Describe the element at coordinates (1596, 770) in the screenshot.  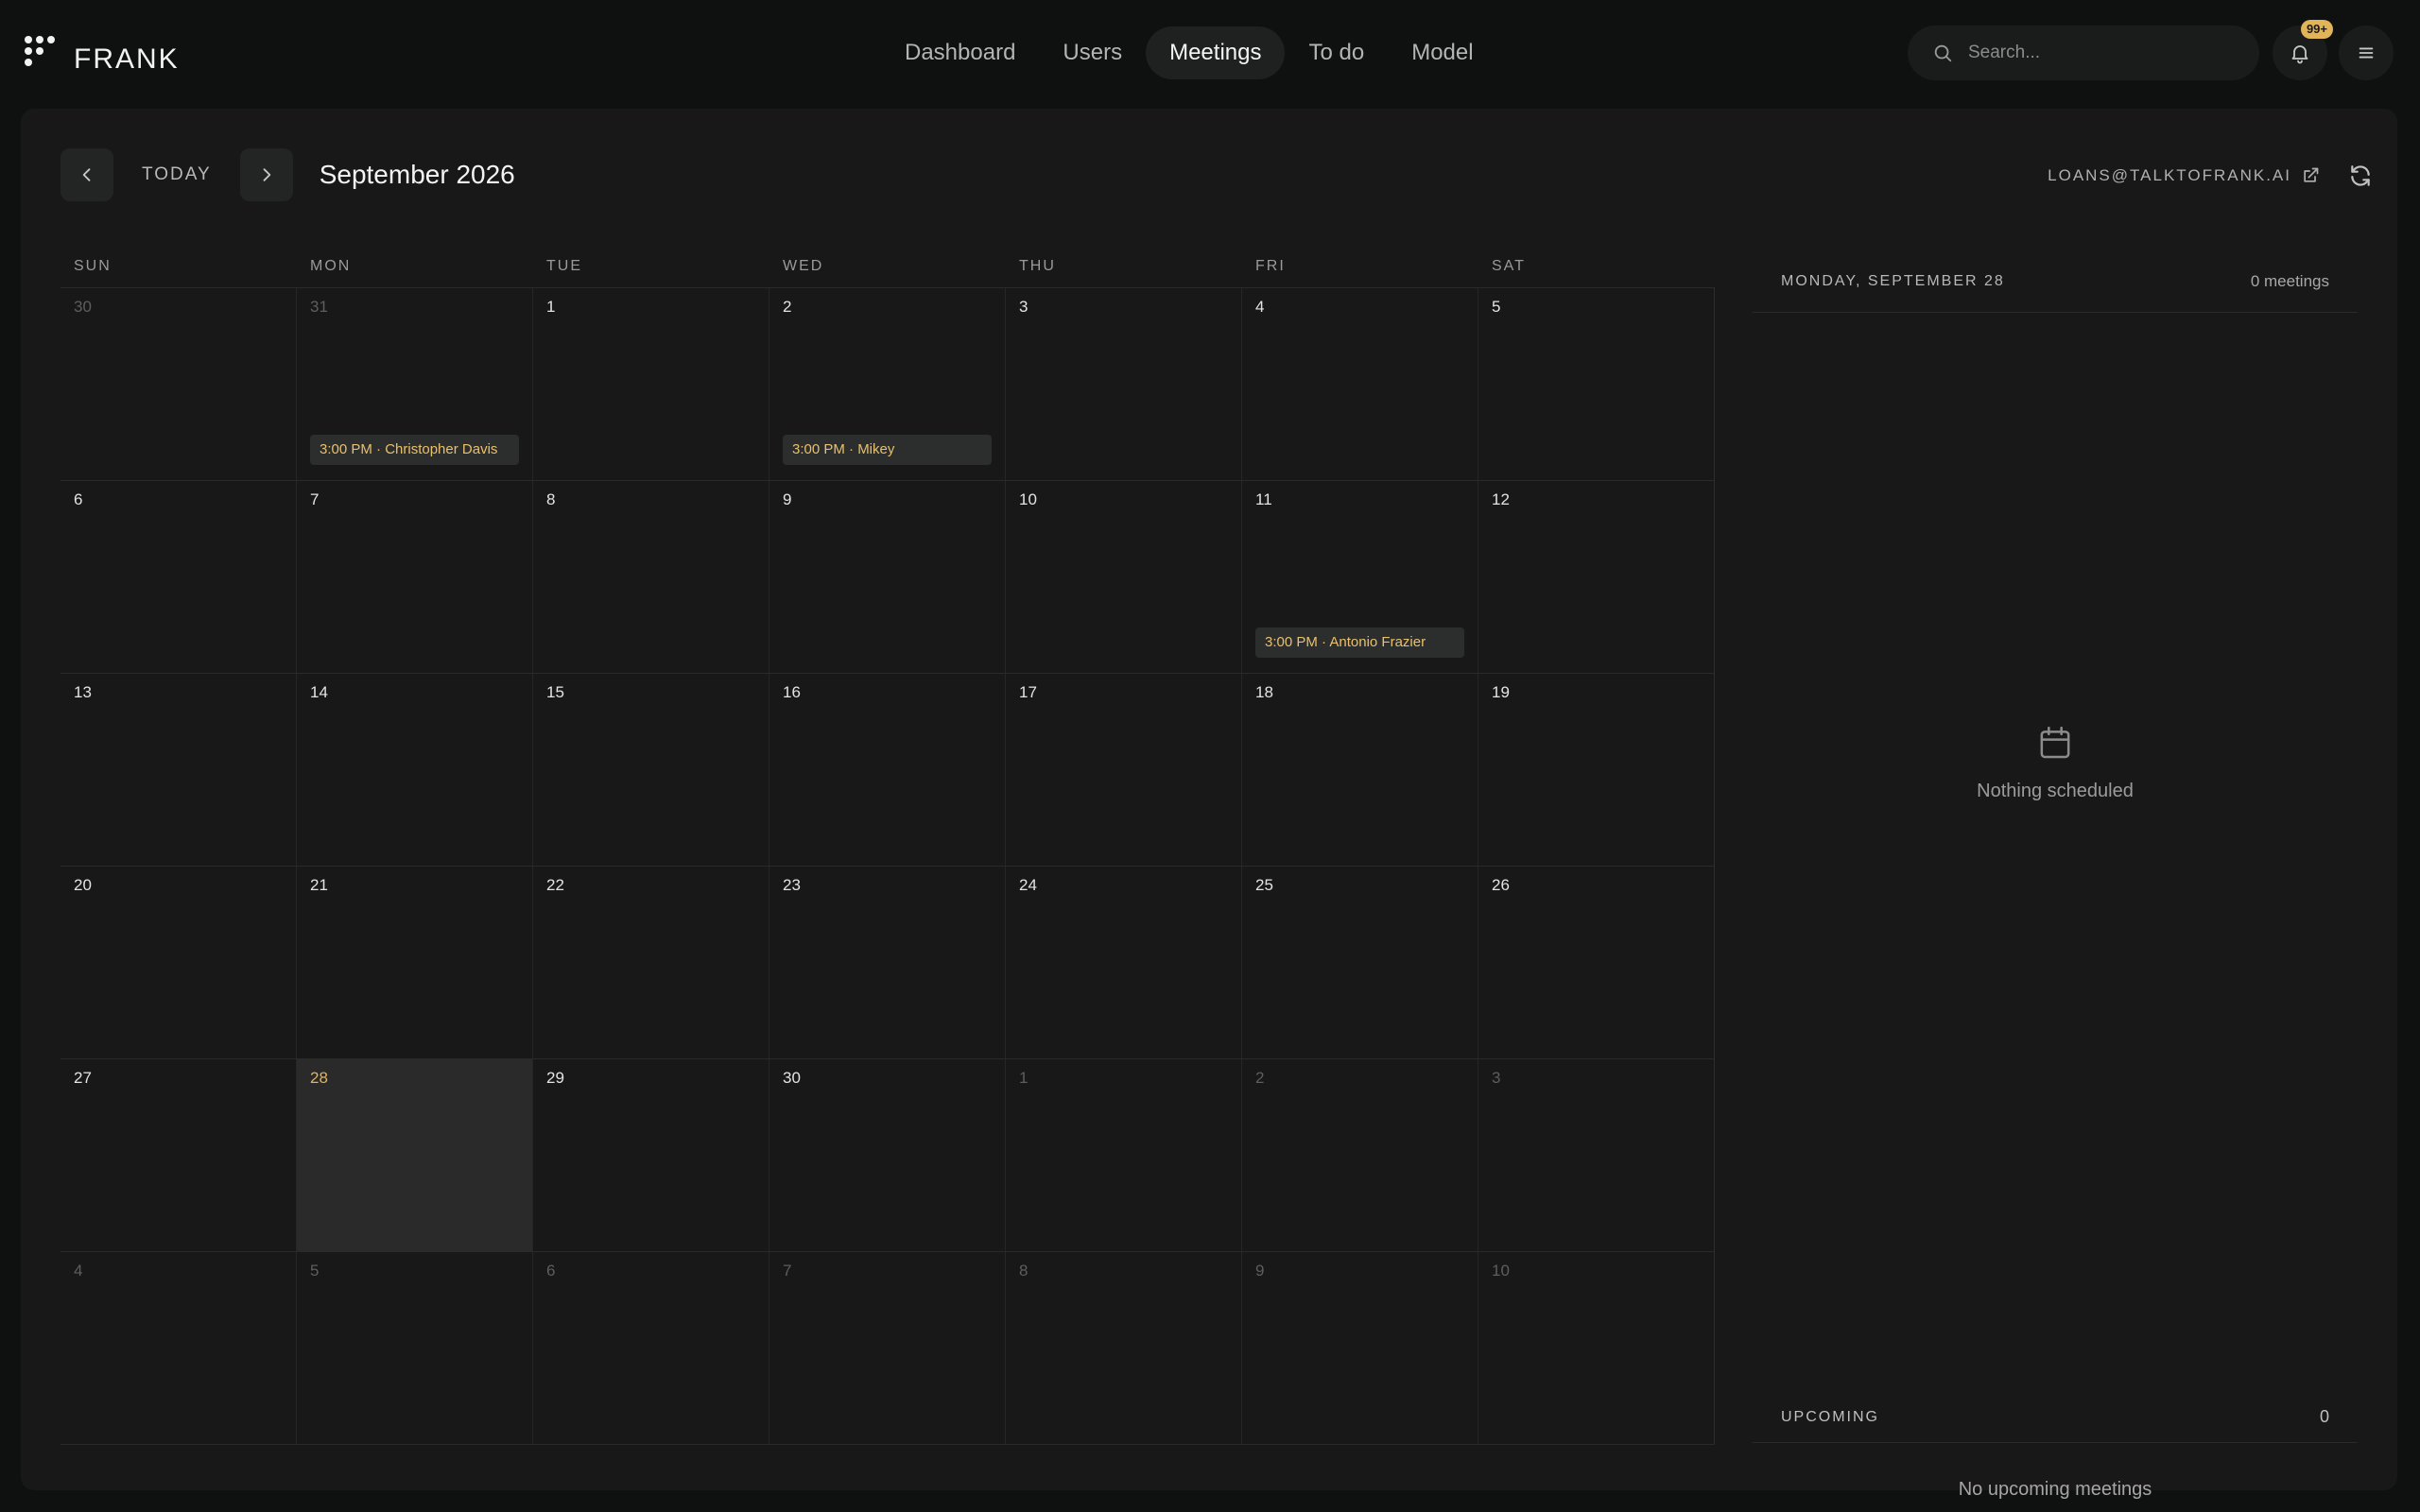
I see `day-cell: 19` at that location.